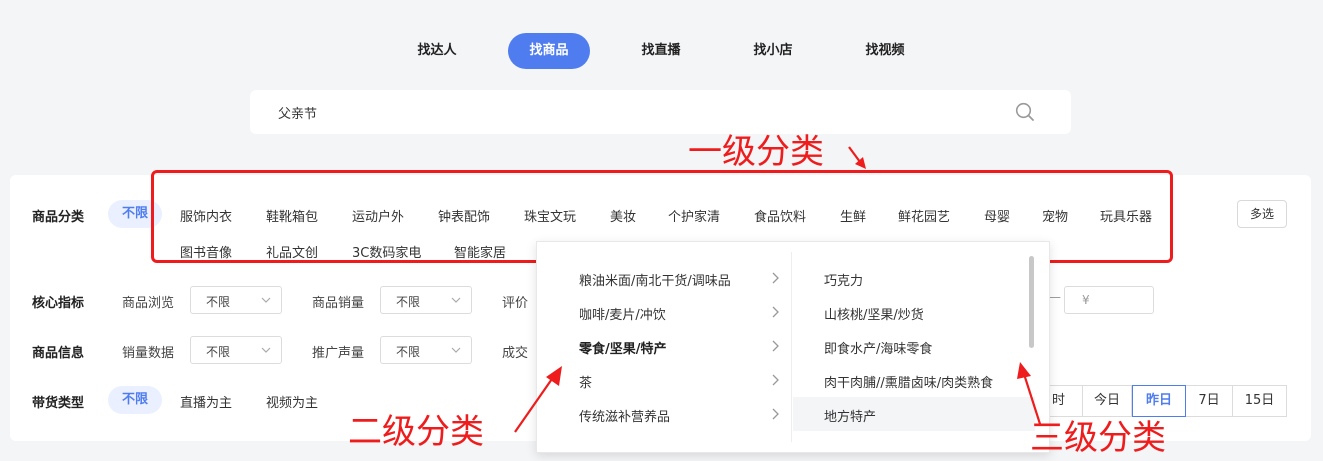  I want to click on rating-label: 评价, so click(515, 303).